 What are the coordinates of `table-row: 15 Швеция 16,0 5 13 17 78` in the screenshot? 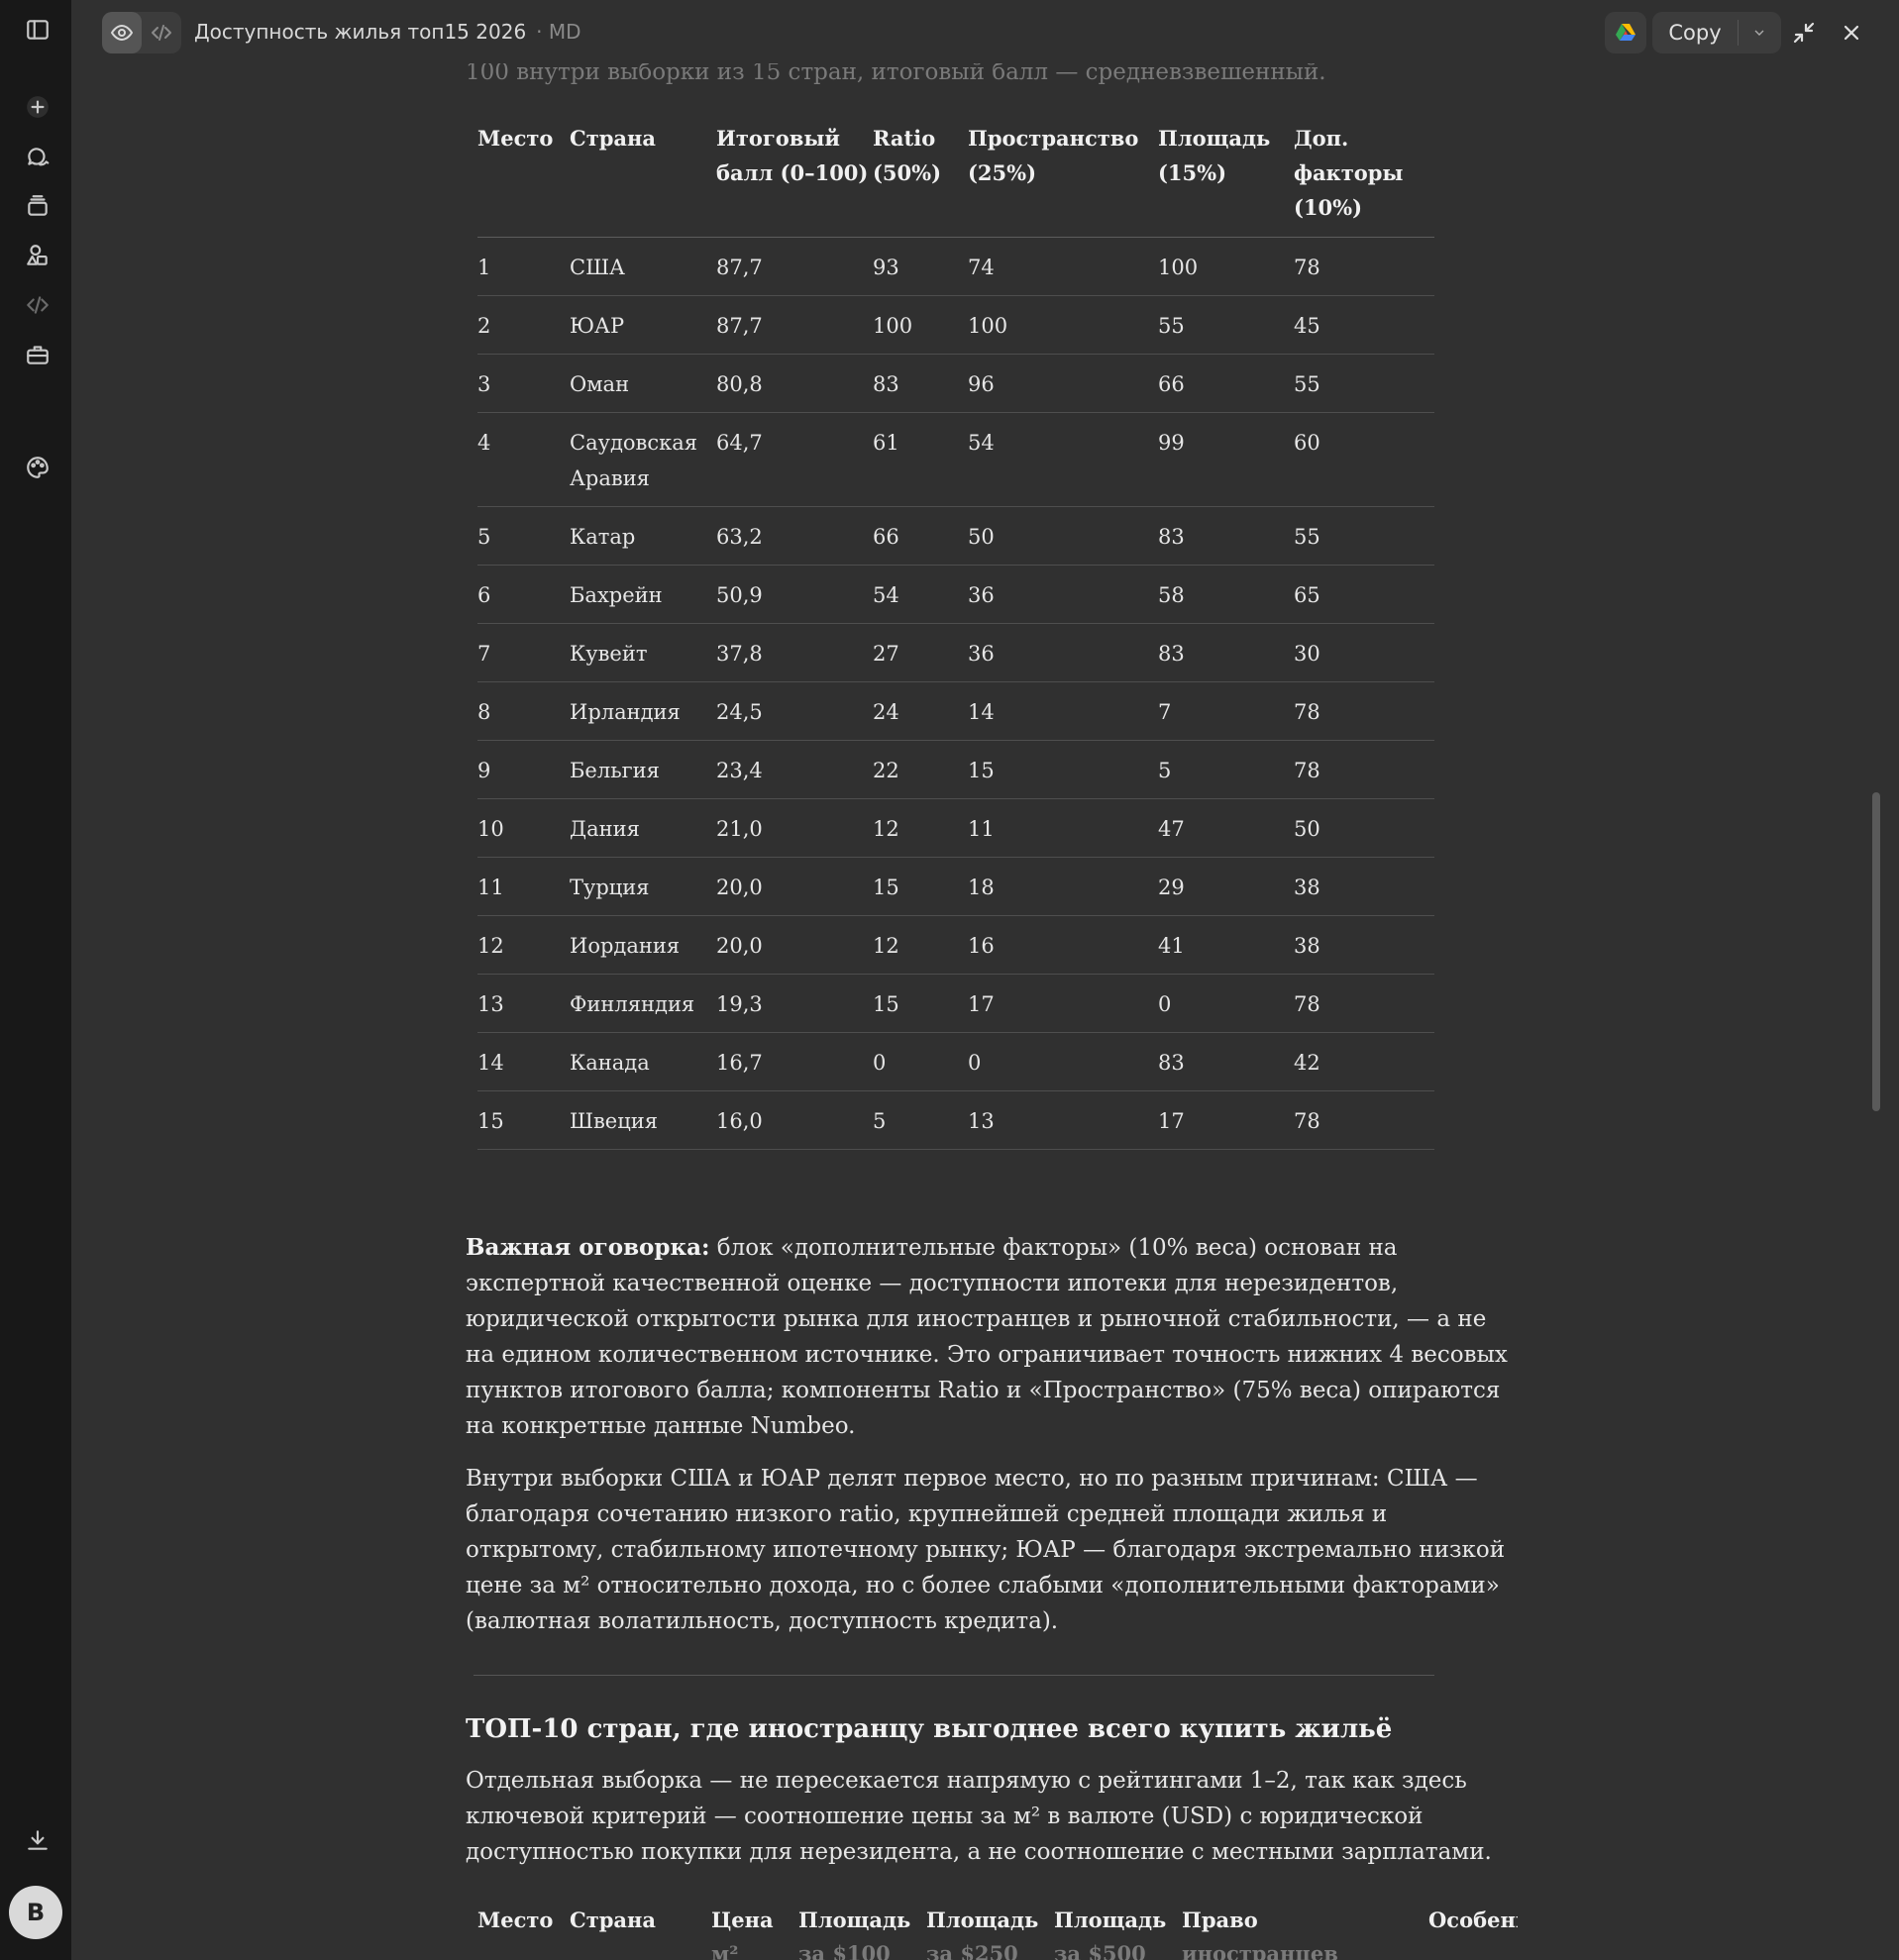 It's located at (956, 1120).